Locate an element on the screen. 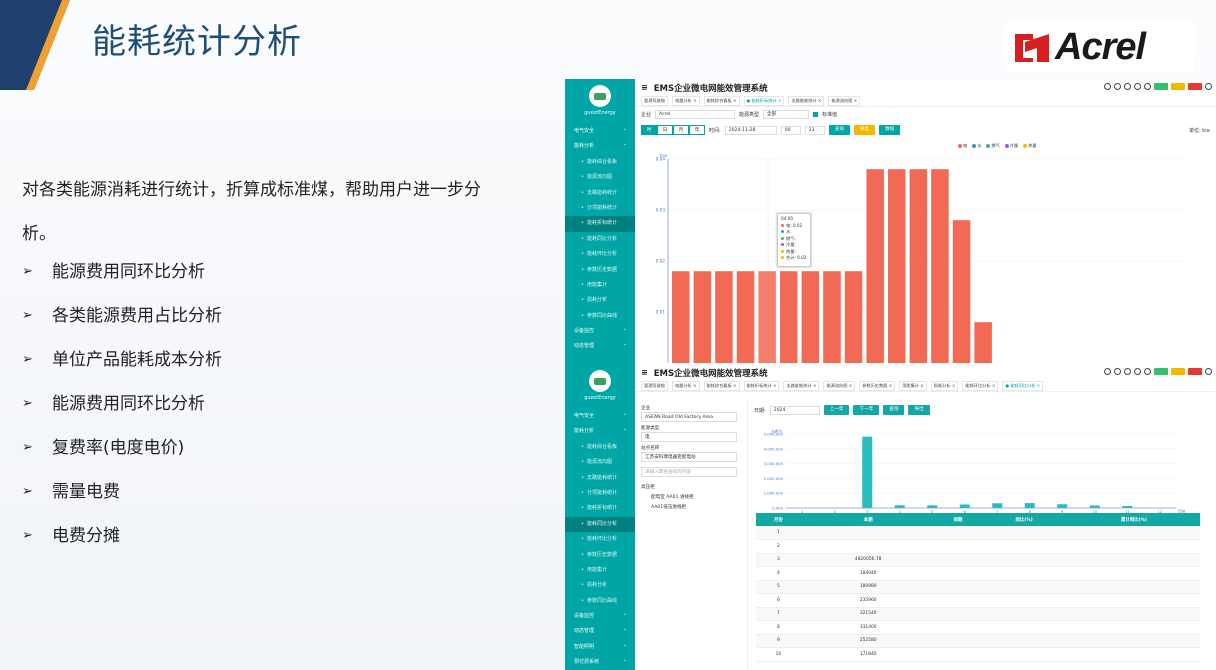 Image resolution: width=1216 pixels, height=670 pixels. tree-node: AA01低压进线柜 is located at coordinates (689, 508).